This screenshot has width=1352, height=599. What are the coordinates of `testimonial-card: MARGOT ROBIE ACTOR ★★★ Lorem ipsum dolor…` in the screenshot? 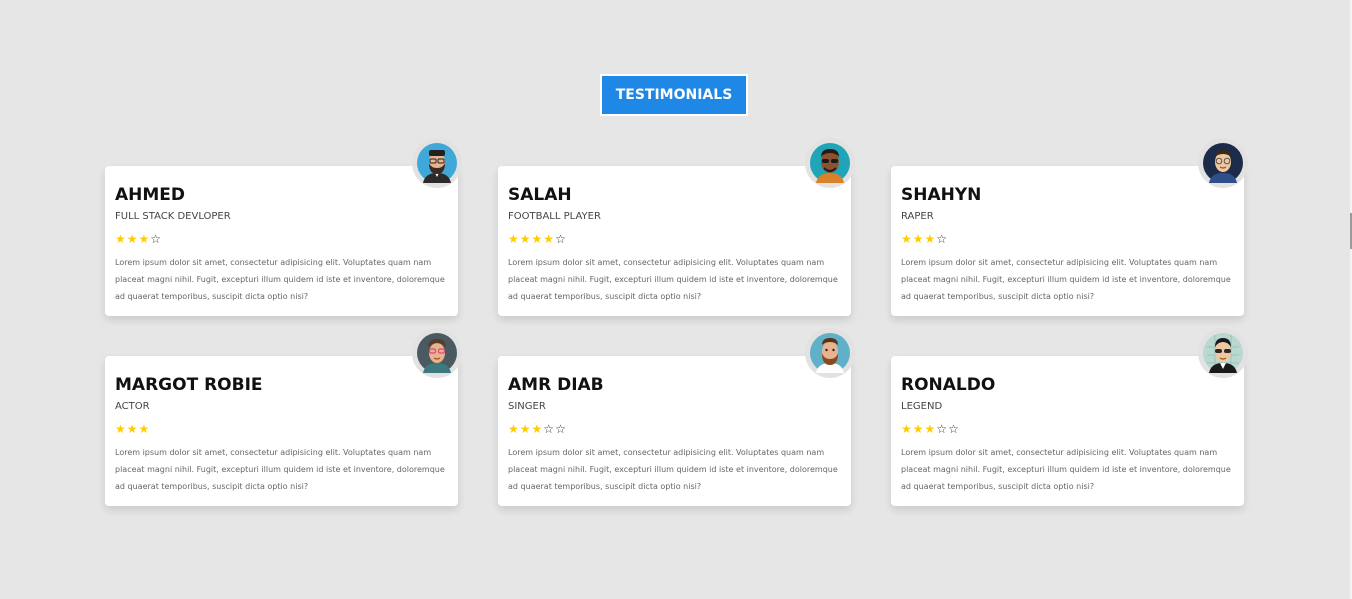 It's located at (283, 417).